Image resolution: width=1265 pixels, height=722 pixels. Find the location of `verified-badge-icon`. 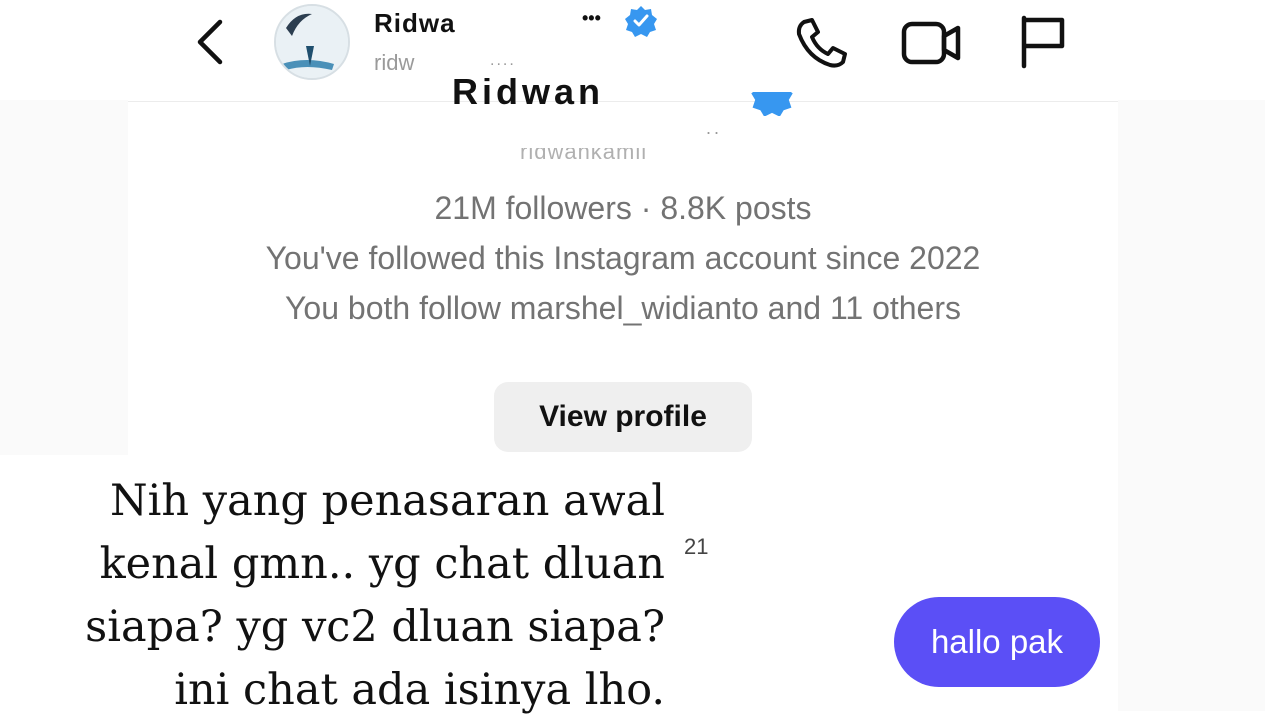

verified-badge-icon is located at coordinates (641, 21).